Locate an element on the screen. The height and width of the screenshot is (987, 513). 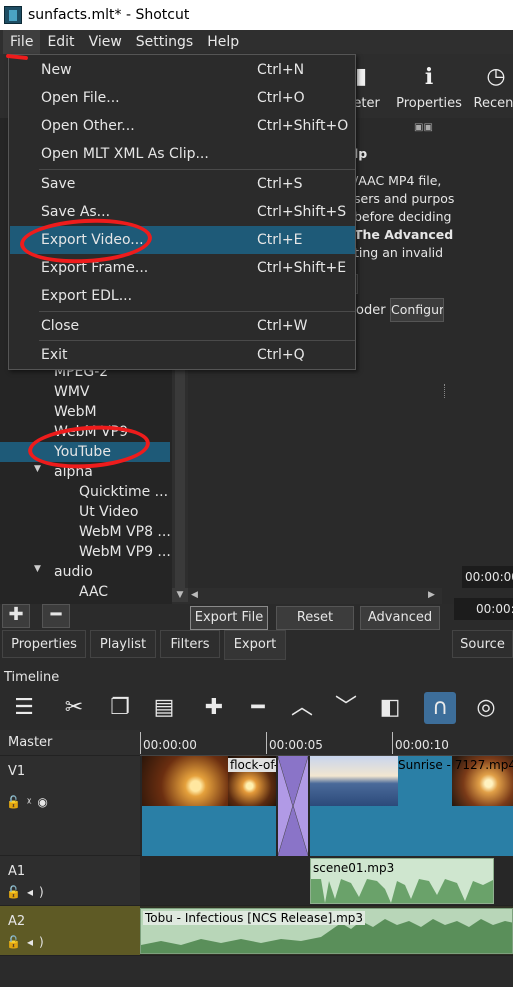
video-clip: Sunrise - 7127.mp4 is located at coordinates (411, 806).